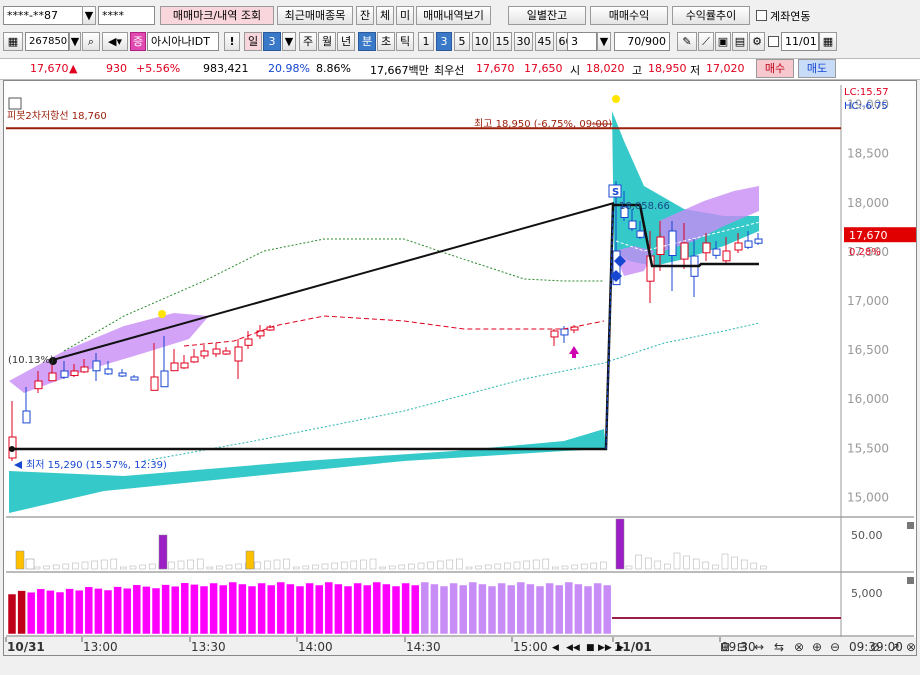 Image resolution: width=920 pixels, height=675 pixels. Describe the element at coordinates (13, 41) in the screenshot. I see `grid-menu-icon: ▦` at that location.